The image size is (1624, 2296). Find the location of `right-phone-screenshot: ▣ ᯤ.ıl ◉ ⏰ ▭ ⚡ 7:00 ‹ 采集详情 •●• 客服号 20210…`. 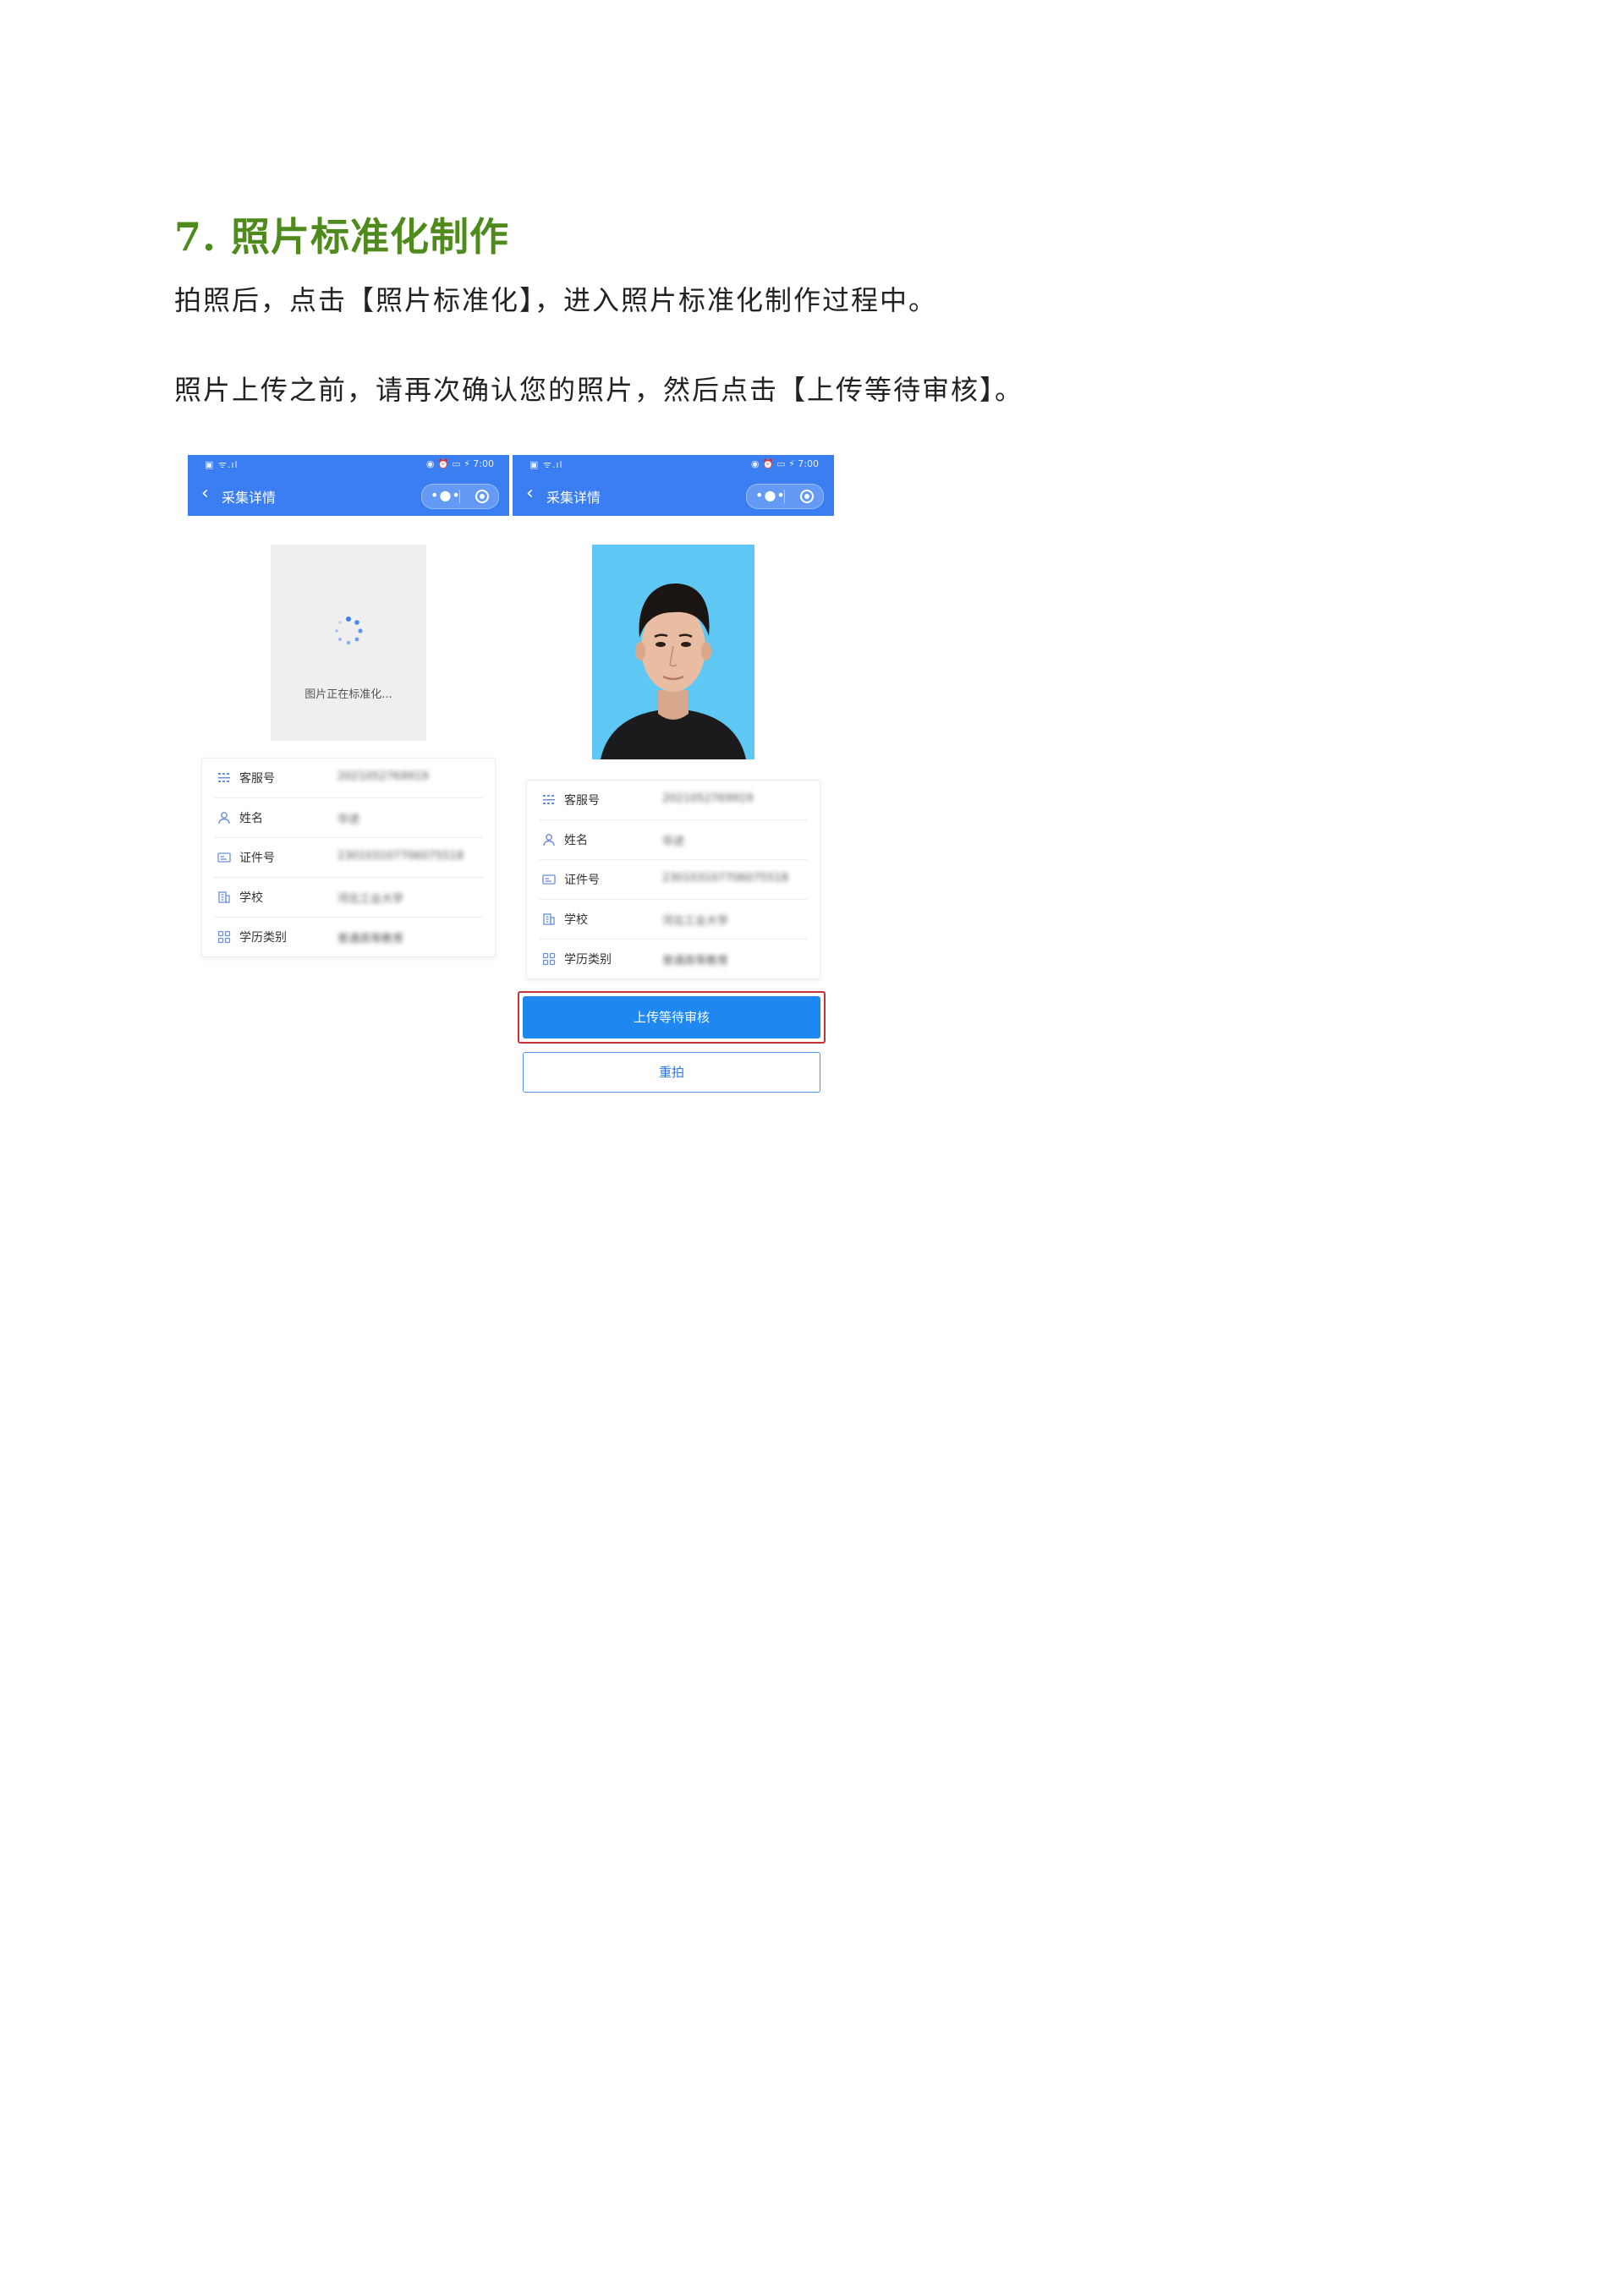

right-phone-screenshot: ▣ ᯤ.ıl ◉ ⏰ ▭ ⚡ 7:00 ‹ 采集详情 •●• 客服号 20210… is located at coordinates (674, 776).